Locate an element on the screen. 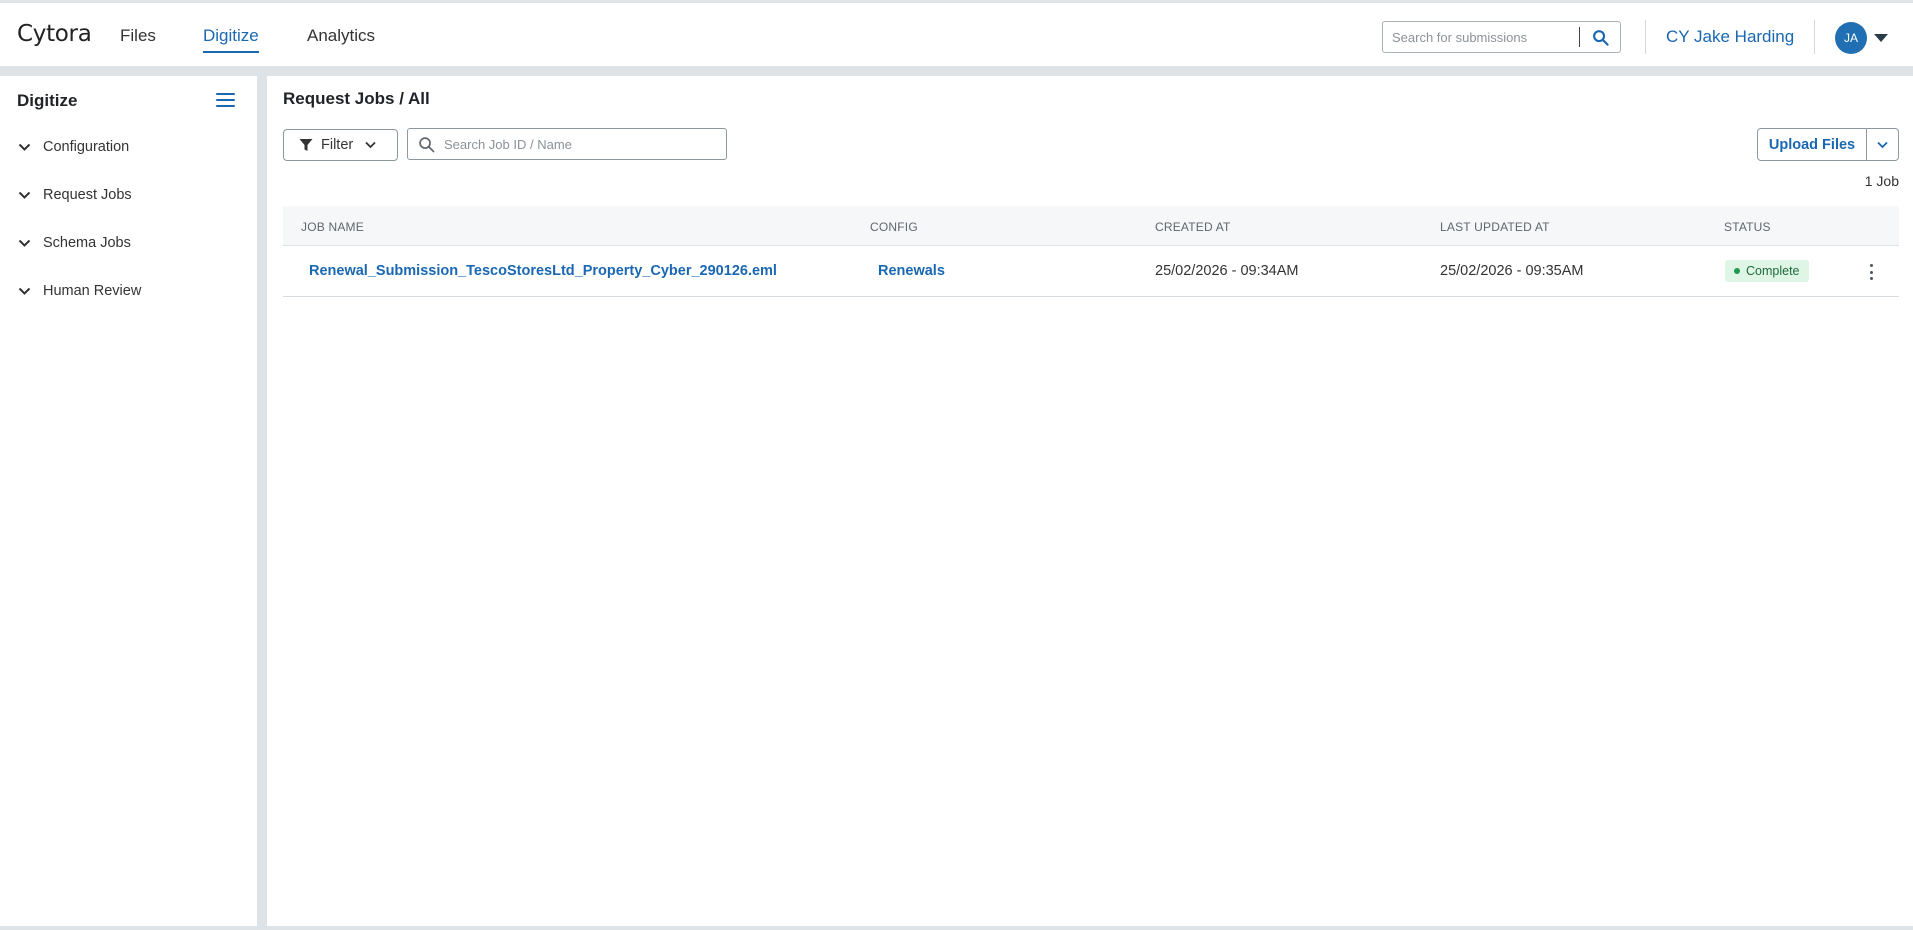  job-count: 1 Job is located at coordinates (1881, 181).